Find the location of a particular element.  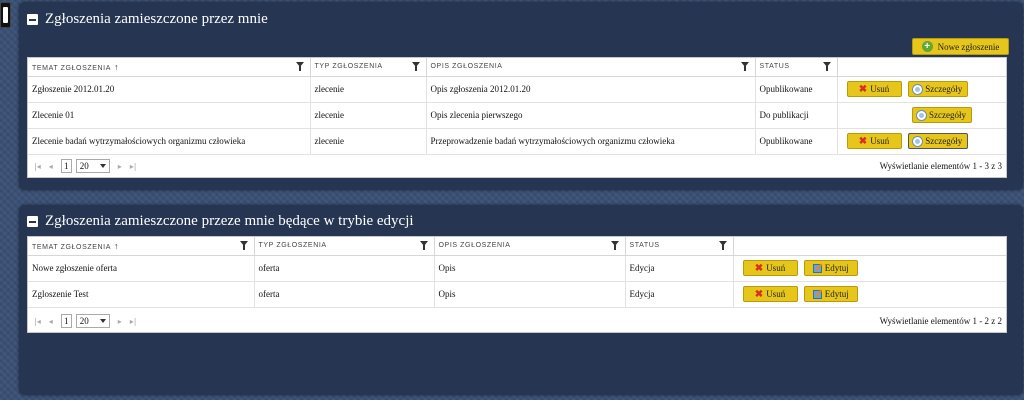

cell-description: Opis zlecenia pierwszego is located at coordinates (591, 115).